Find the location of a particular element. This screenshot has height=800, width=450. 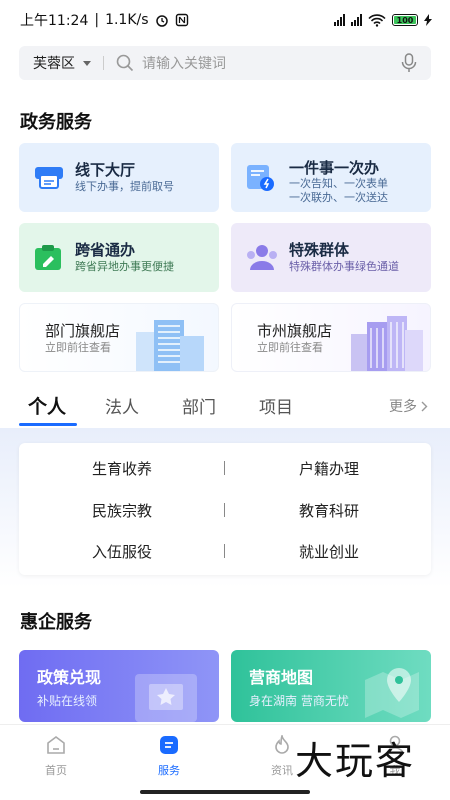

search-divider is located at coordinates (103, 63).